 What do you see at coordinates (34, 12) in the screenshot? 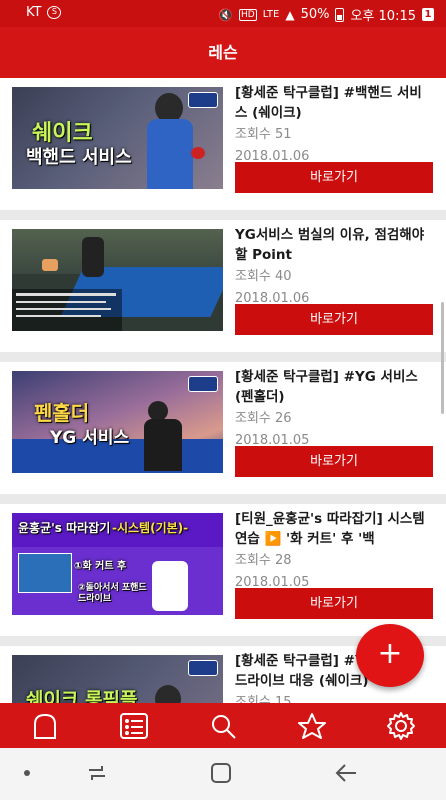
I see `carrier-label: KT` at bounding box center [34, 12].